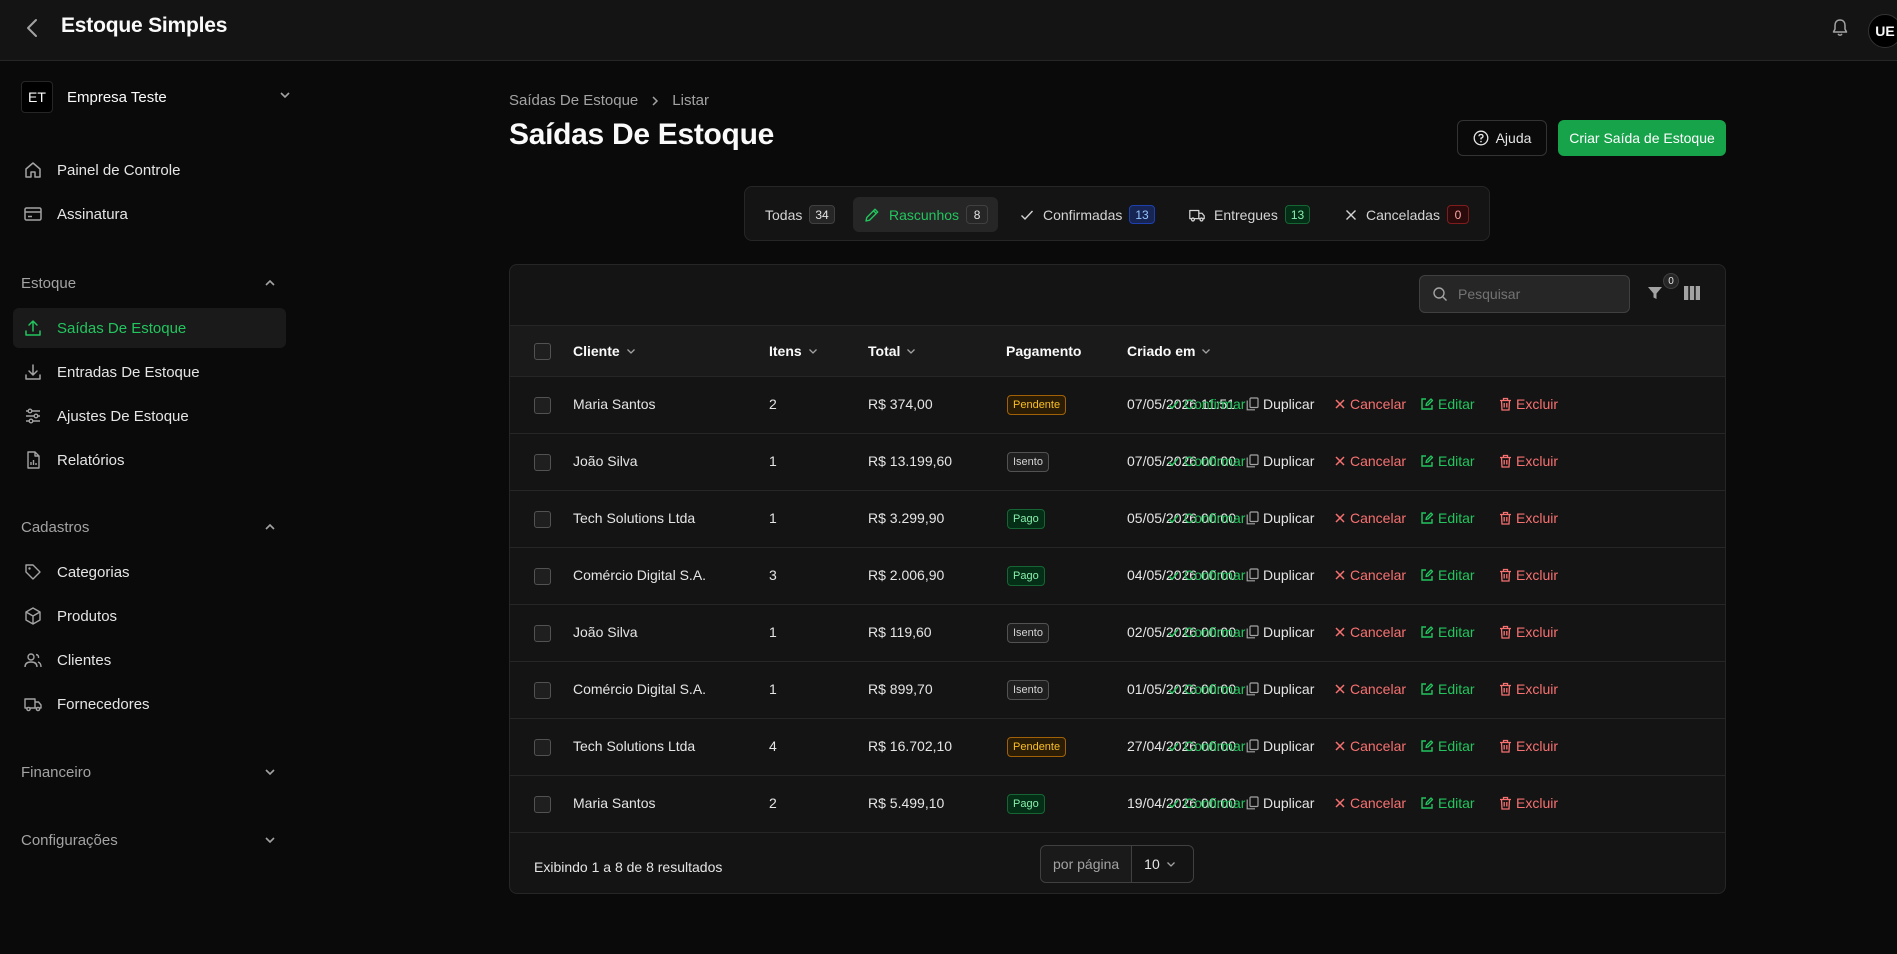 The image size is (1897, 954). Describe the element at coordinates (149, 328) in the screenshot. I see `sidebar-item-saidas: Saídas De Estoque` at that location.